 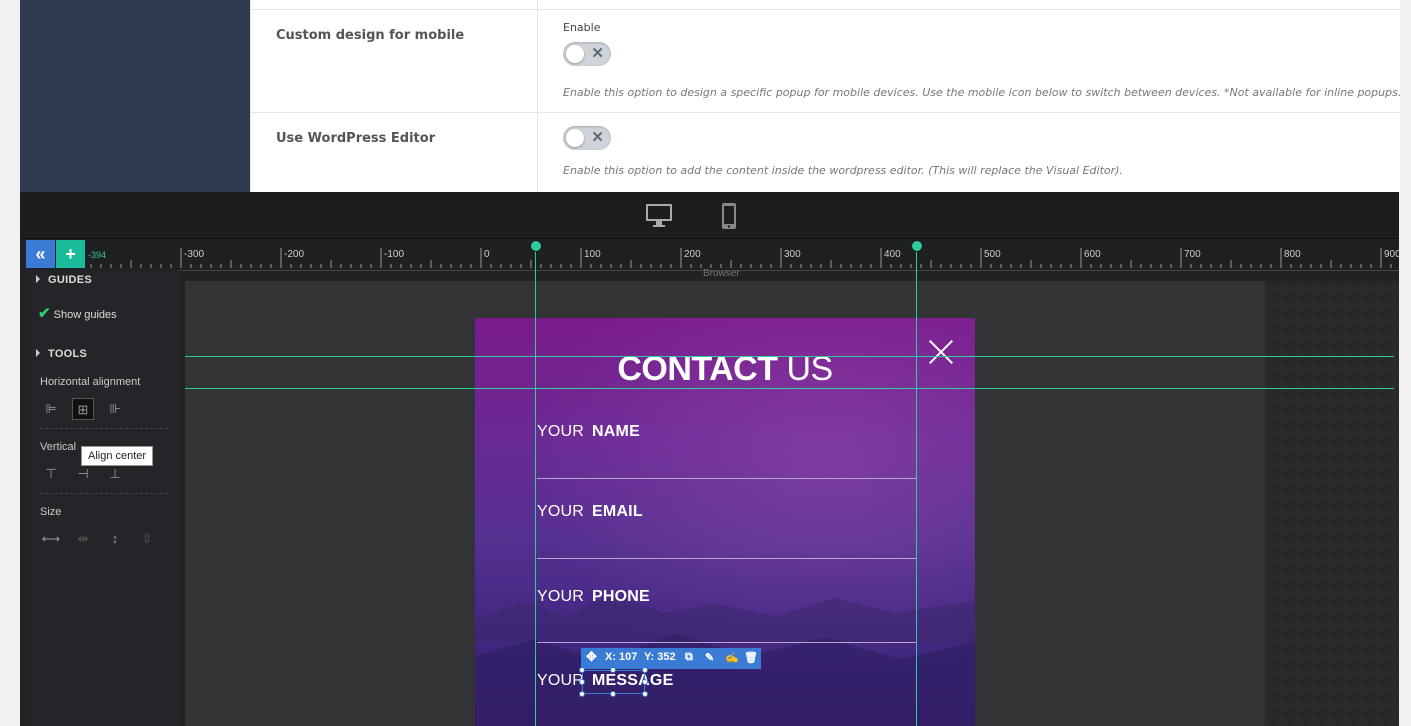 I want to click on ruler-tick-label: 300, so click(x=792, y=254).